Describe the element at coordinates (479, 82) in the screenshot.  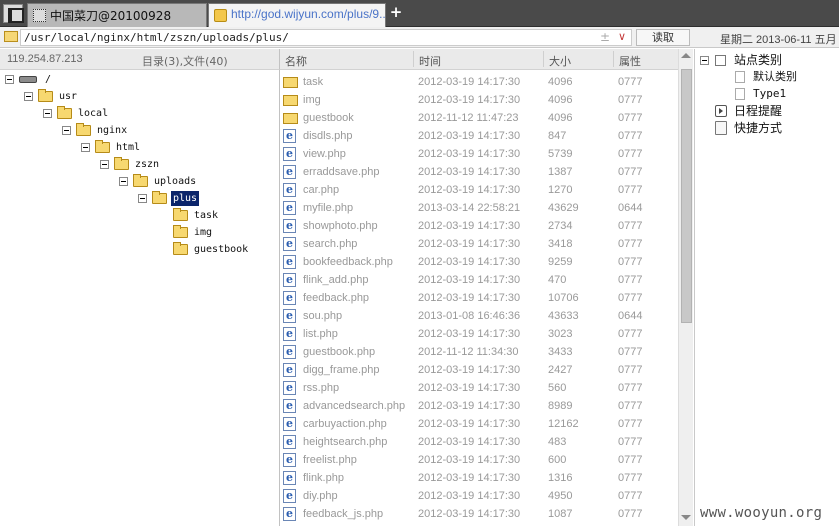
I see `file-row: task 2012-03-19 14:17:30 4096 0777` at that location.